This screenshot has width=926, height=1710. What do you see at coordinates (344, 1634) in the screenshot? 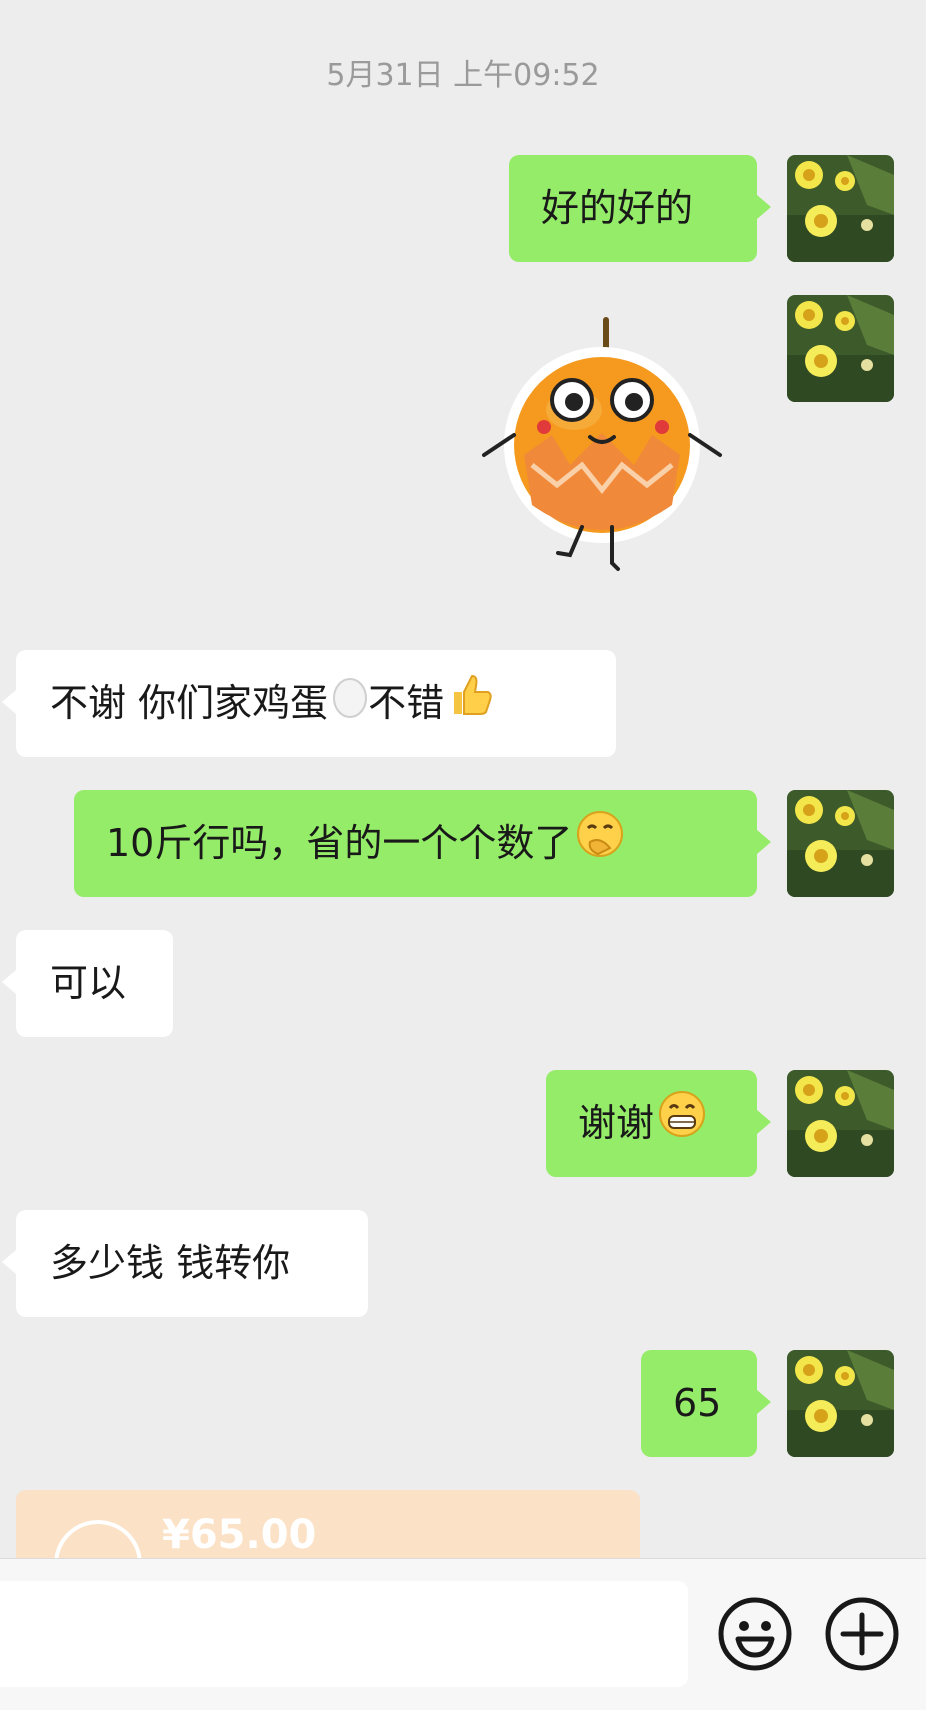
I see `message-input` at bounding box center [344, 1634].